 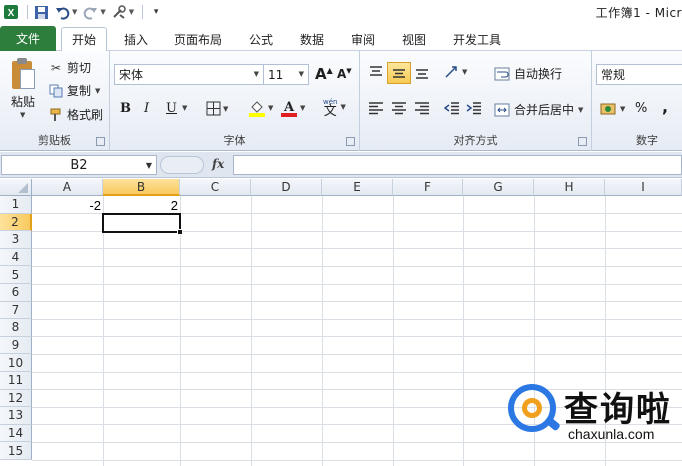 I want to click on borders-dropdown-icon: ▼, so click(x=225, y=109).